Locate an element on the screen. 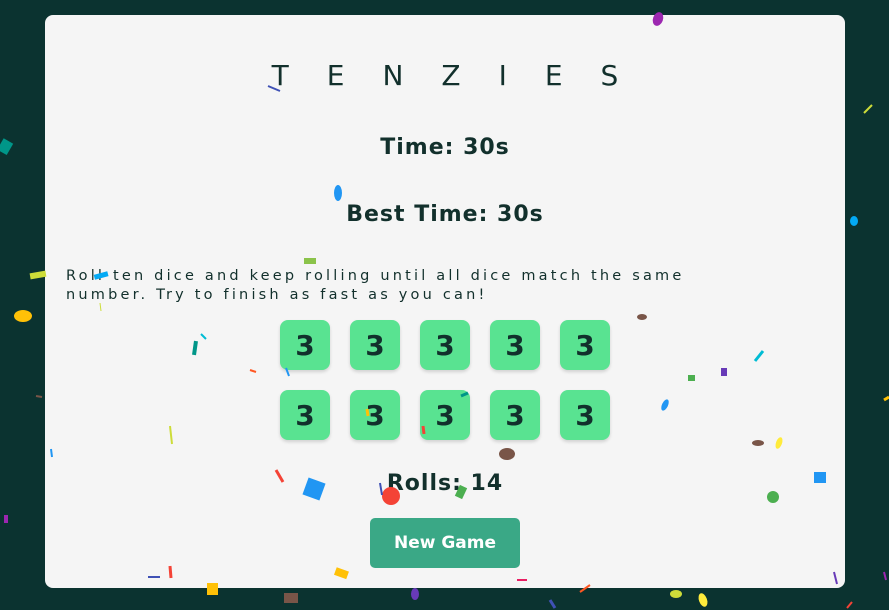  die-3: 3 is located at coordinates (445, 345).